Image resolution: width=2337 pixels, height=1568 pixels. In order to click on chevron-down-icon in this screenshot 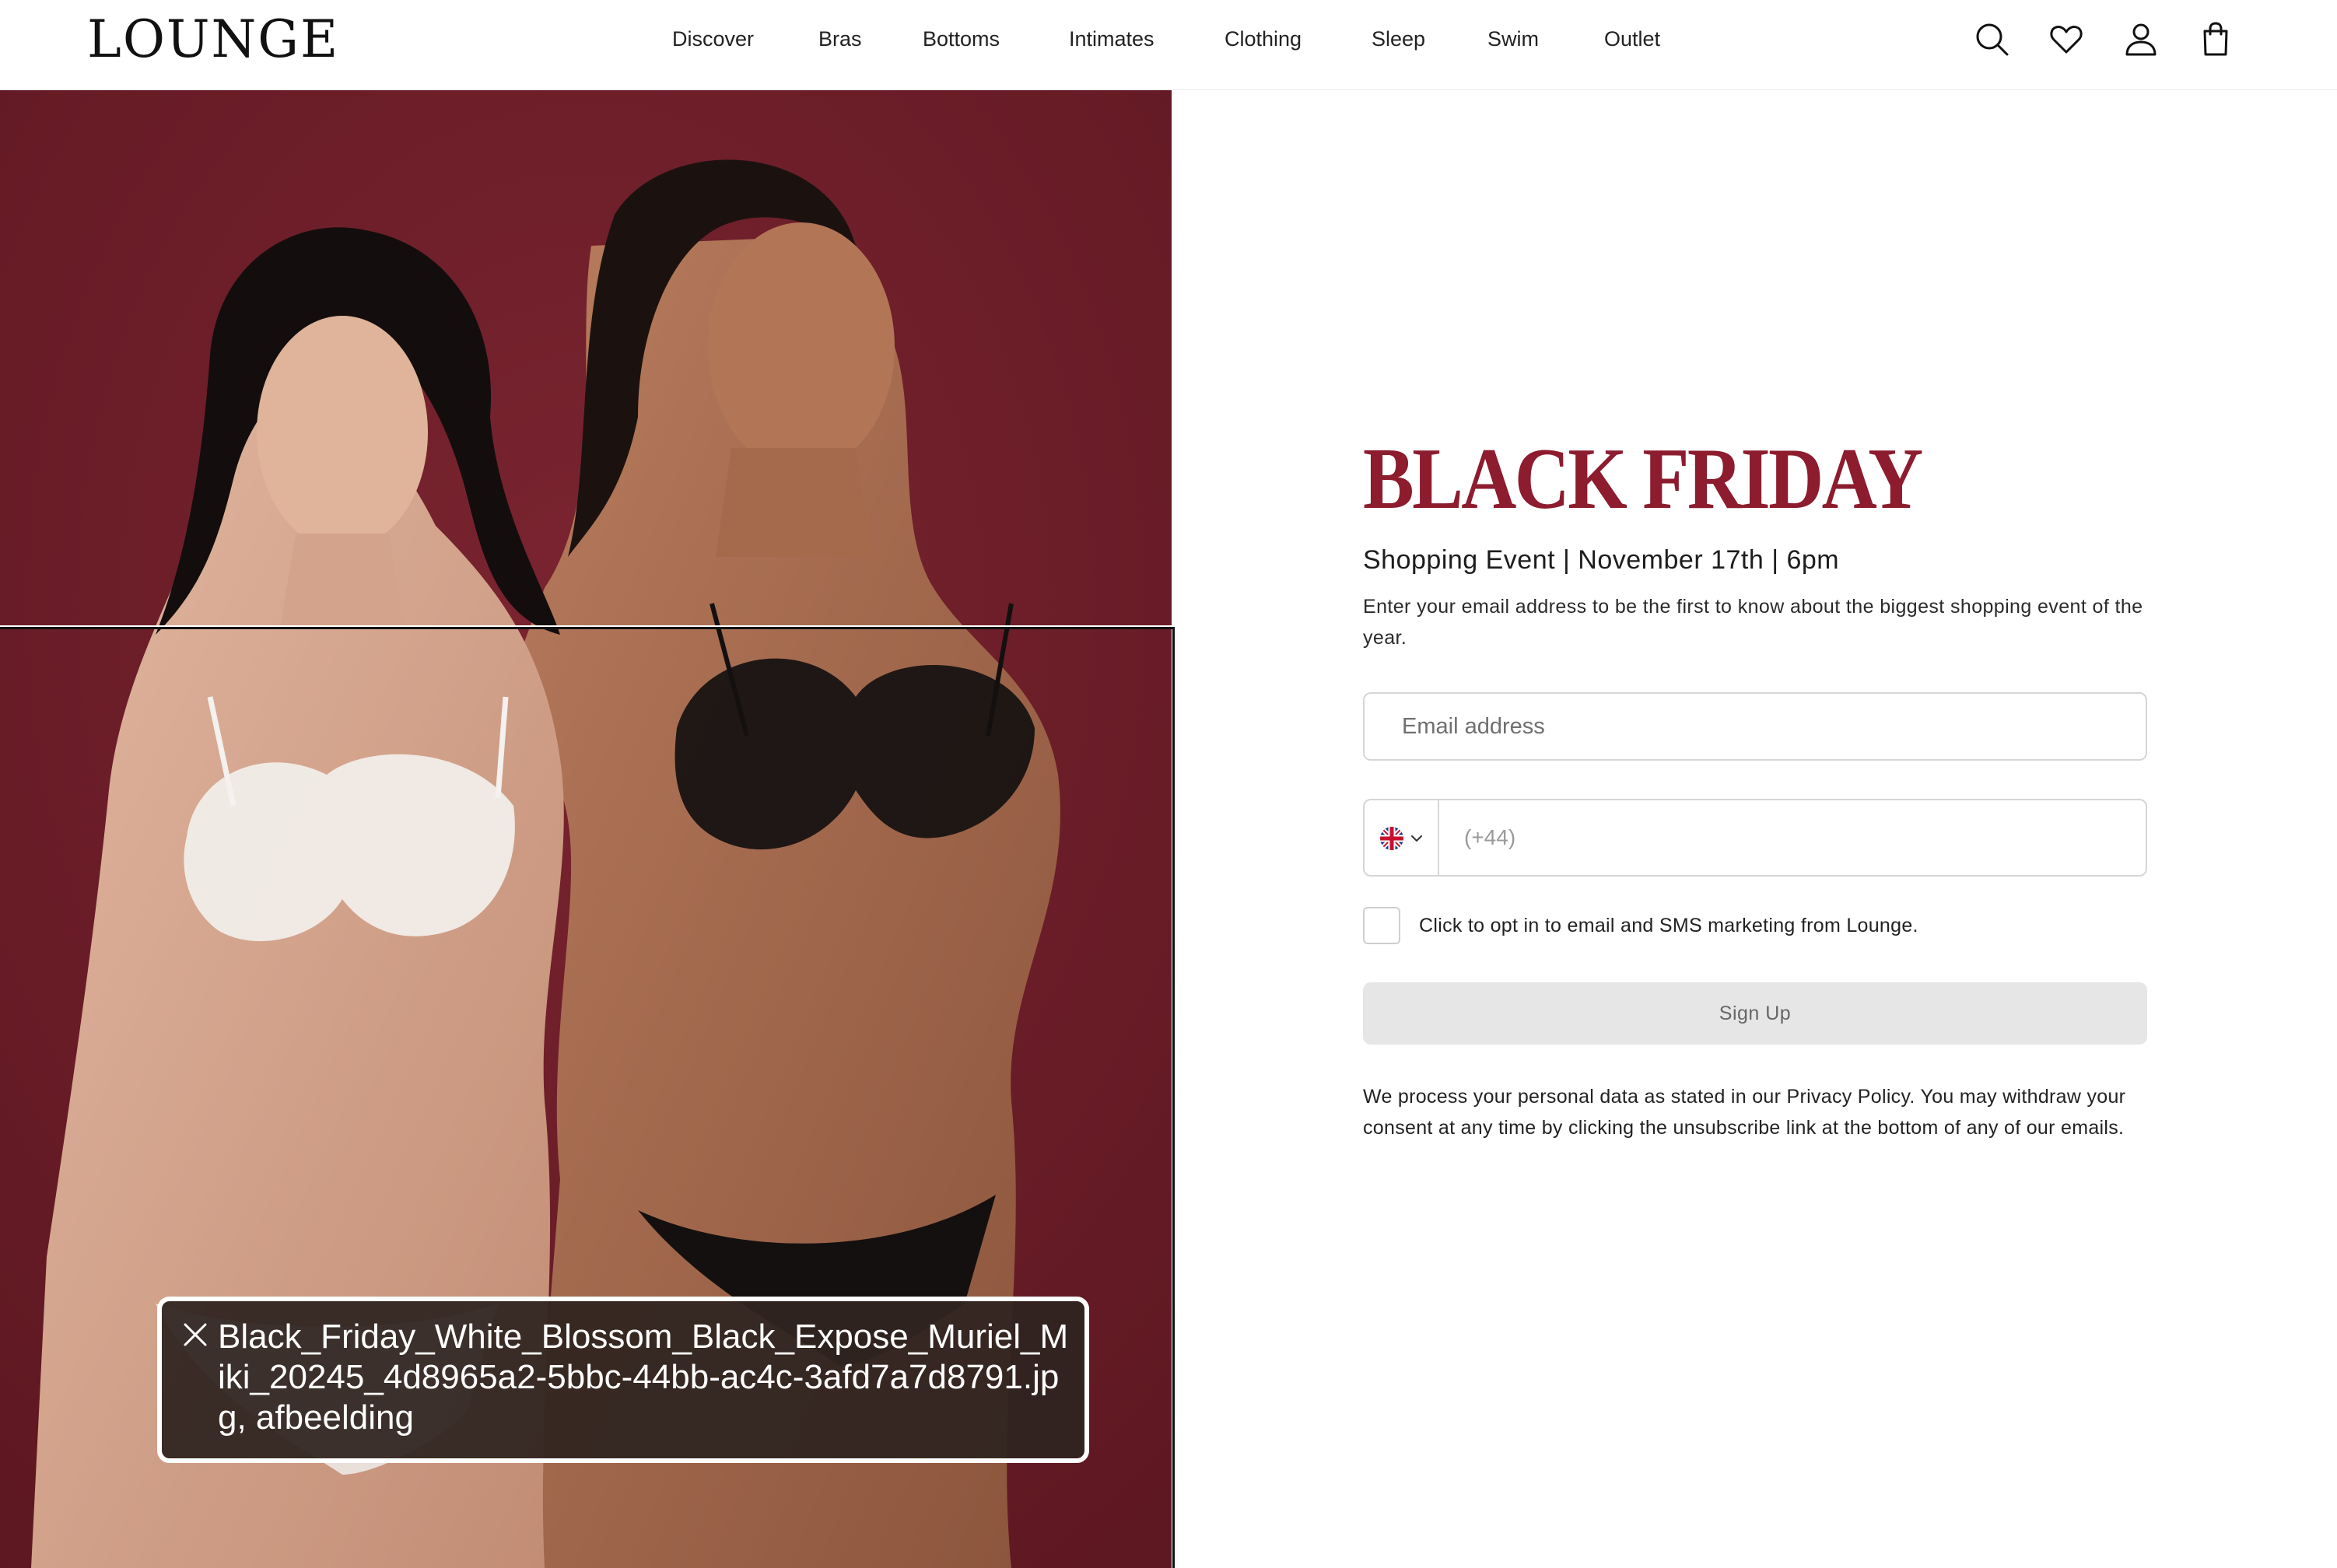, I will do `click(1417, 838)`.